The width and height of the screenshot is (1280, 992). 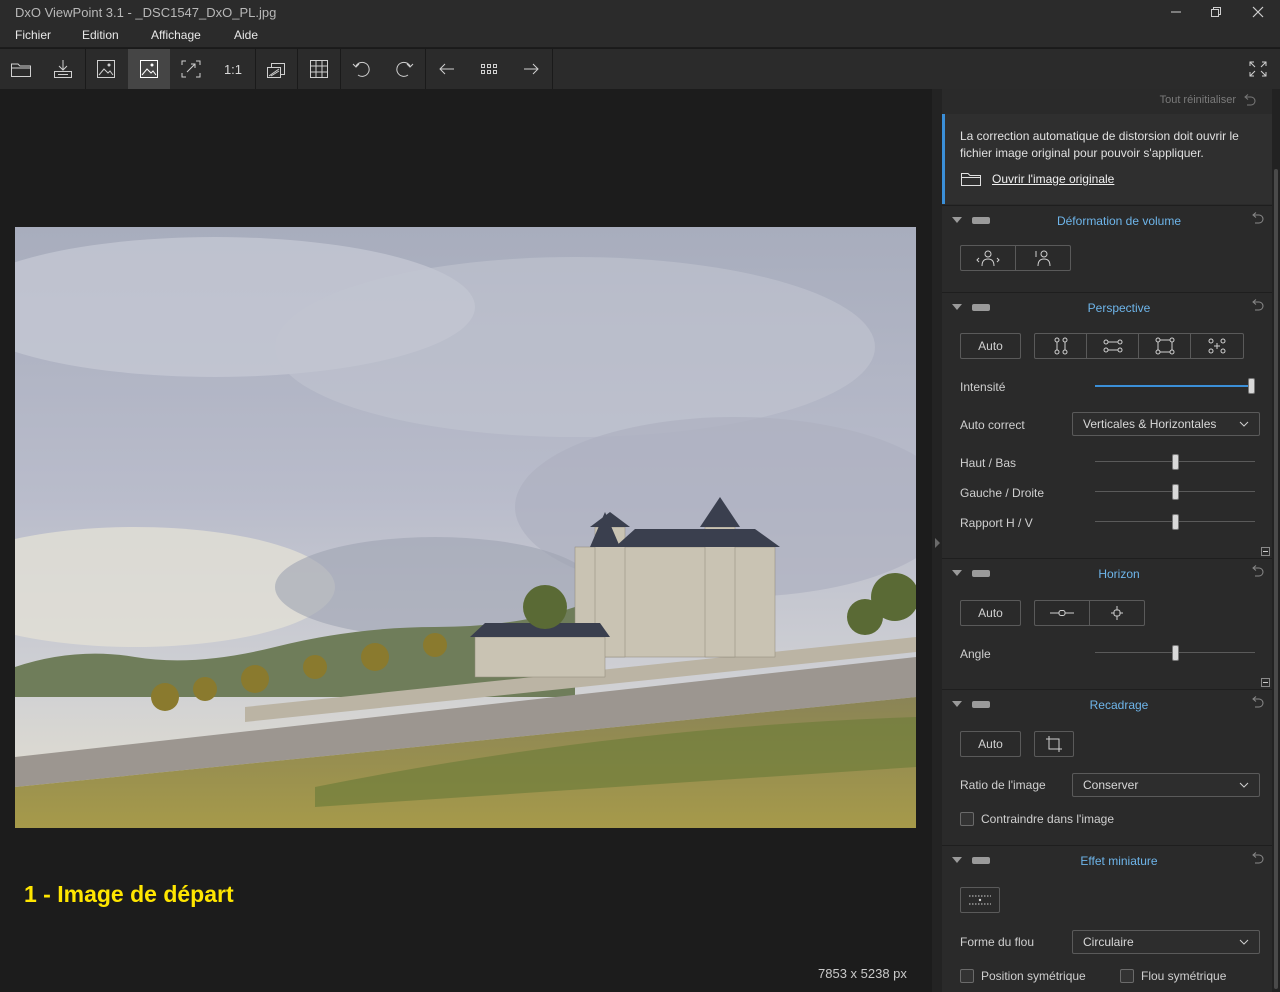 What do you see at coordinates (191, 69) in the screenshot?
I see `fit-screen-icon` at bounding box center [191, 69].